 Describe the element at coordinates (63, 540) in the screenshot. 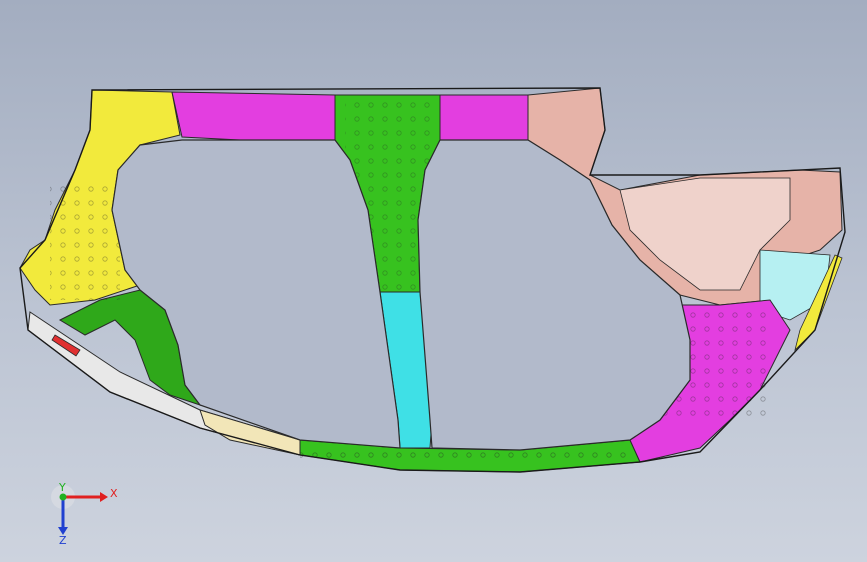

I see `z-axis-label: Z` at that location.